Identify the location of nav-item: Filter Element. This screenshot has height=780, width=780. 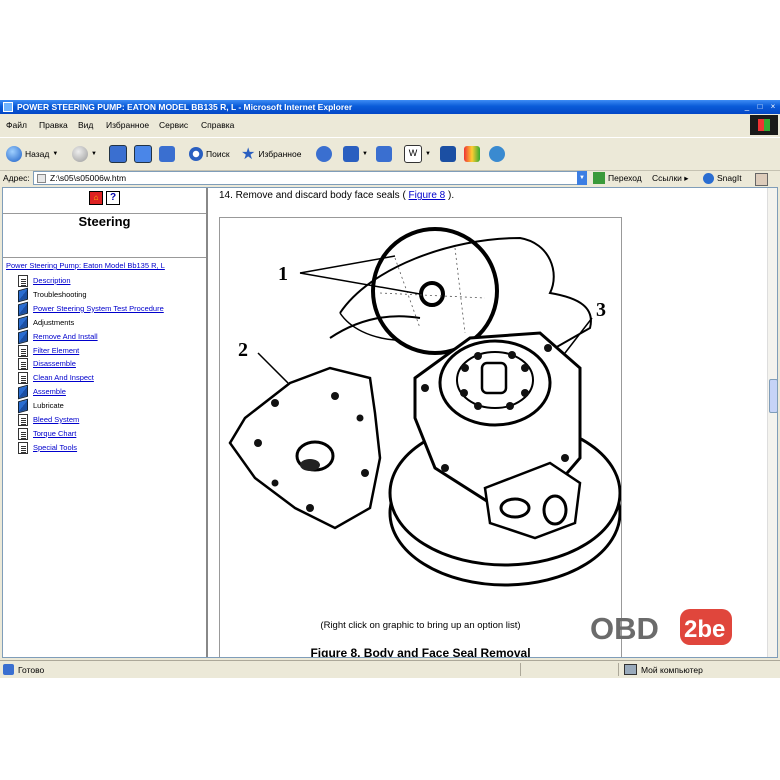
(113, 351).